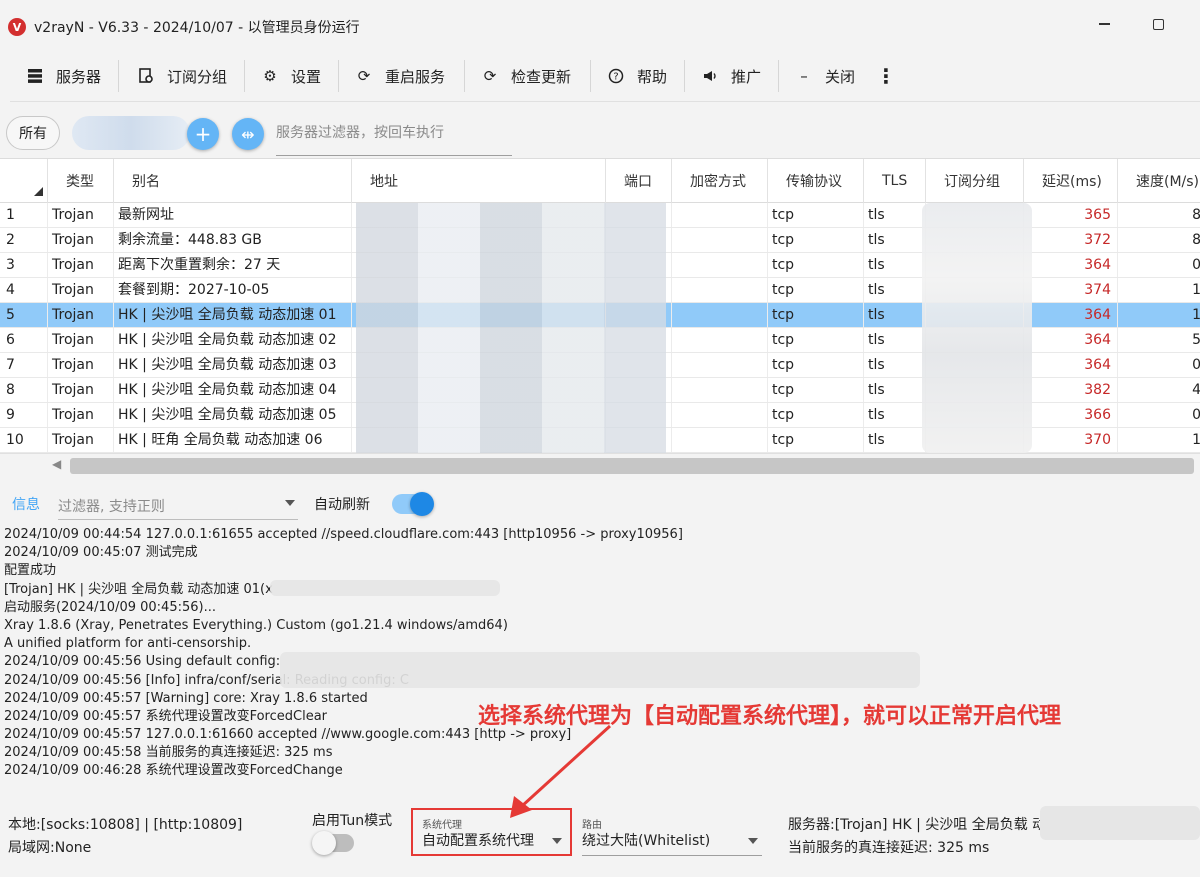  I want to click on horizontal-scrollbar: ◀, so click(600, 464).